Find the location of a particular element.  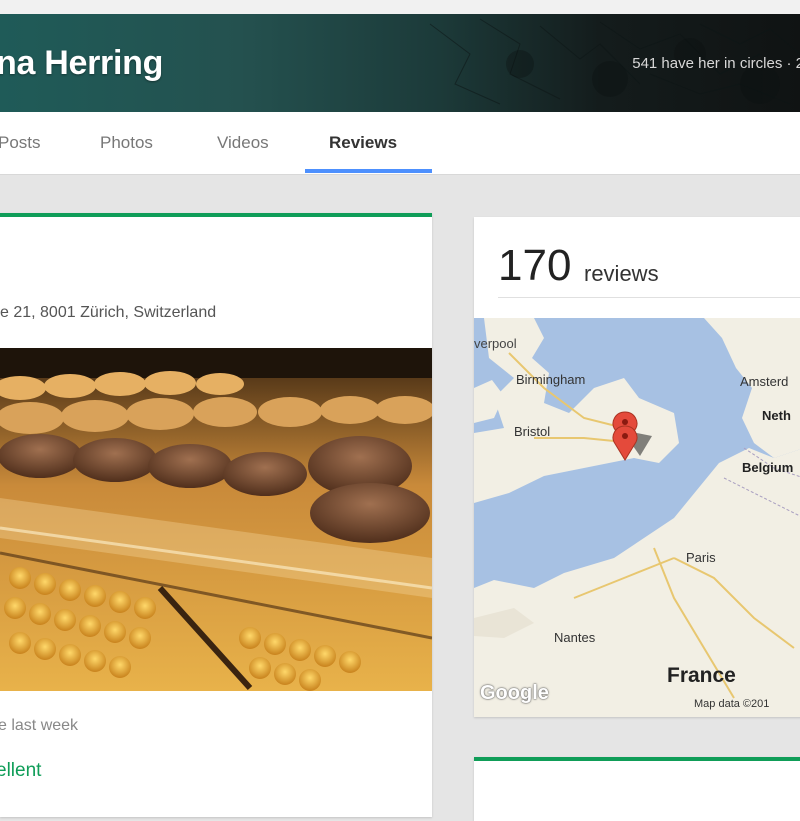

top-strip is located at coordinates (400, 7).